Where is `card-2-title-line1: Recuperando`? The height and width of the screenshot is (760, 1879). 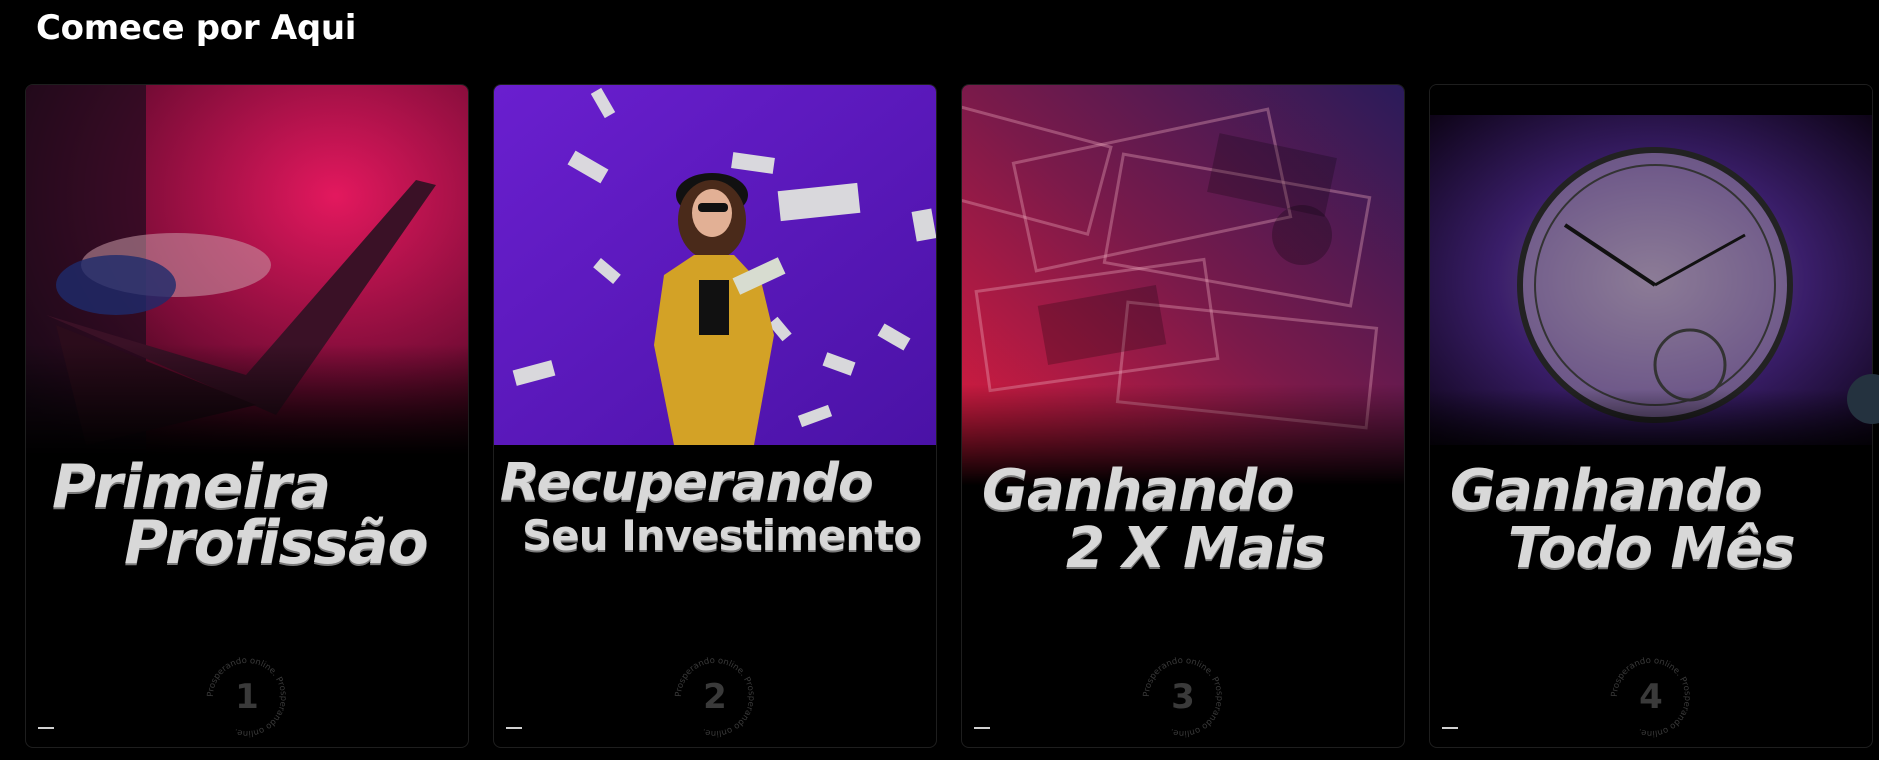 card-2-title-line1: Recuperando is located at coordinates (687, 483).